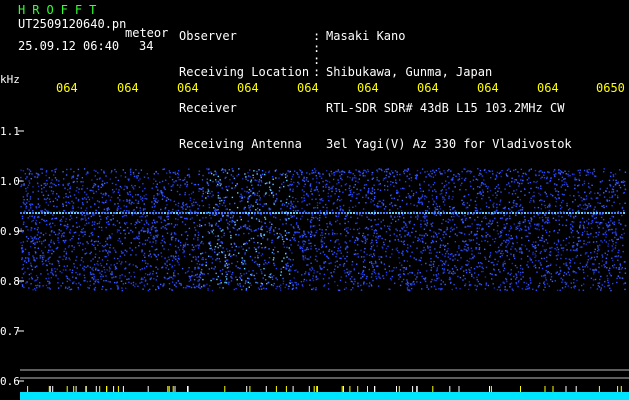  What do you see at coordinates (67, 88) in the screenshot?
I see `time-tick: 064` at bounding box center [67, 88].